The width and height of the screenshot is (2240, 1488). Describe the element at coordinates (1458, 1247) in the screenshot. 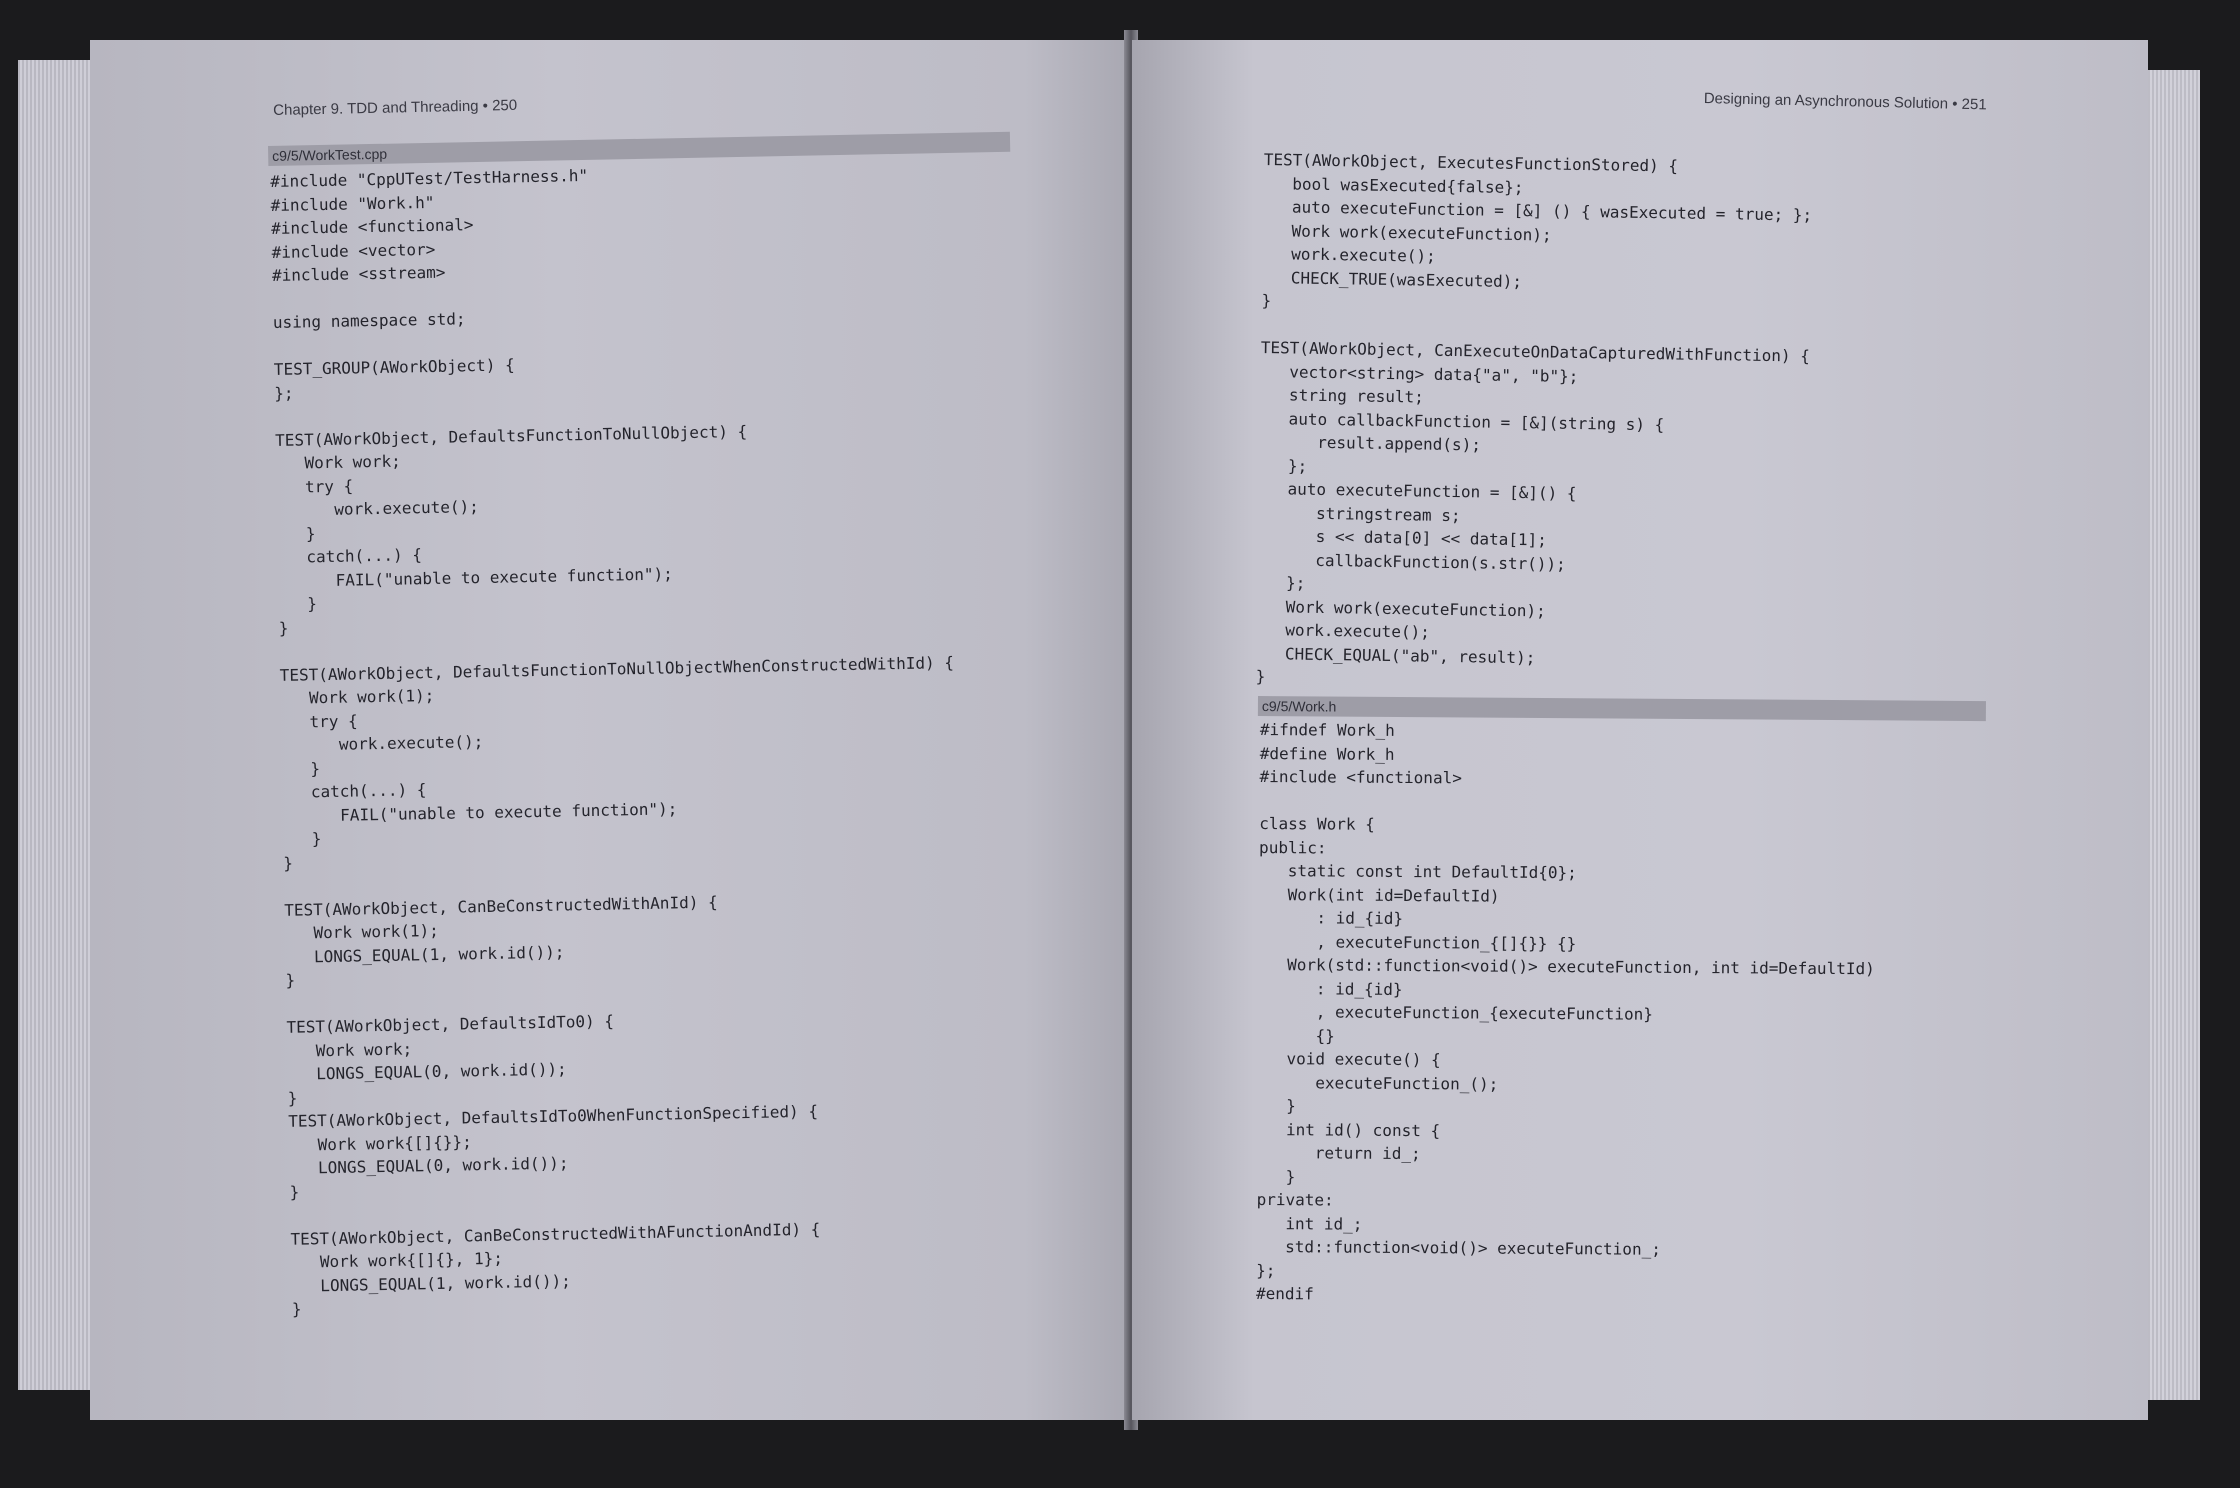

I see `code-line: std::function<void()> executeFunction_;` at that location.